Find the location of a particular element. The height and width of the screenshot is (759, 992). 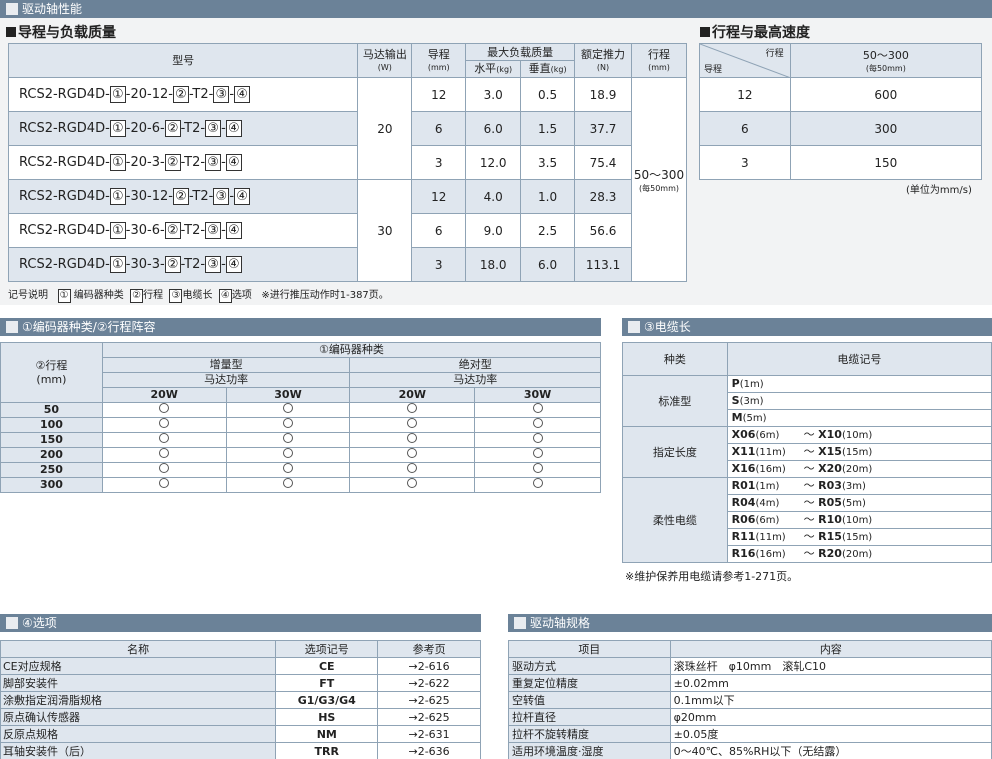

table-row: 耳轴安装件（后） TRR →2-636 is located at coordinates (240, 750).